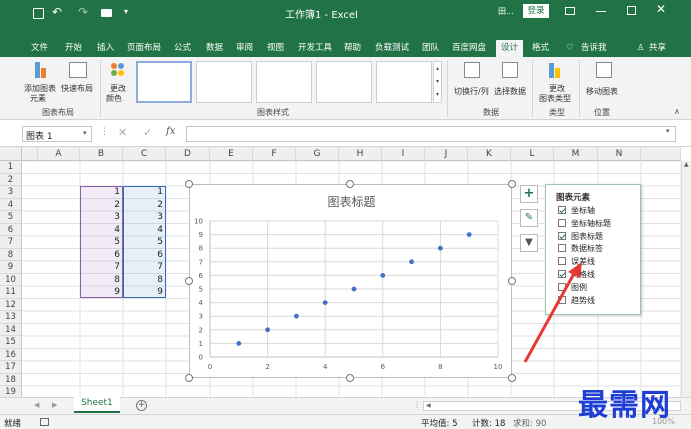 The width and height of the screenshot is (691, 429). What do you see at coordinates (471, 82) in the screenshot?
I see `switch-row-column-button: 切换行/列` at bounding box center [471, 82].